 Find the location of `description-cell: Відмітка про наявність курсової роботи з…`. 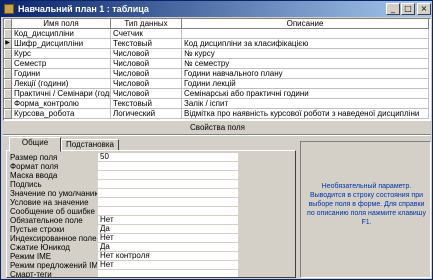

description-cell: Відмітка про наявність курсової роботи з… is located at coordinates (305, 114).